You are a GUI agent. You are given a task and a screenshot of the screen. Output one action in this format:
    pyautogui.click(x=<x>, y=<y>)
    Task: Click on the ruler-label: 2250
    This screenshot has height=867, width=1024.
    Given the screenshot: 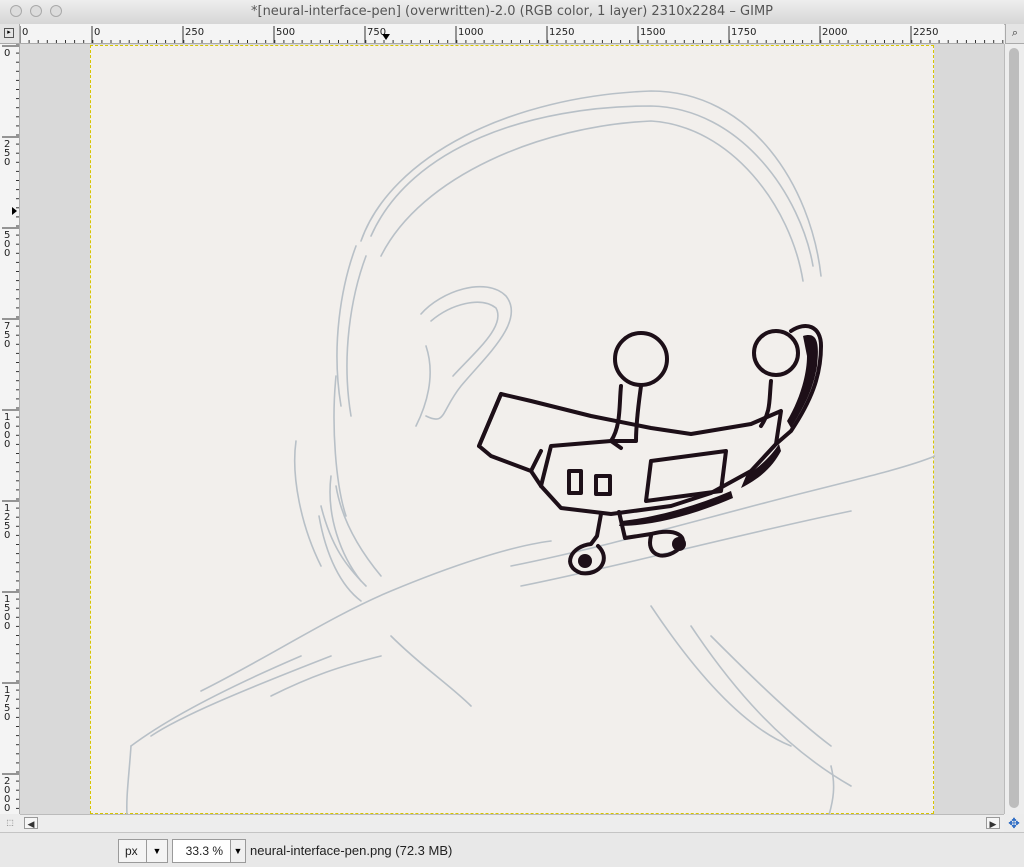 What is the action you would take?
    pyautogui.click(x=925, y=32)
    